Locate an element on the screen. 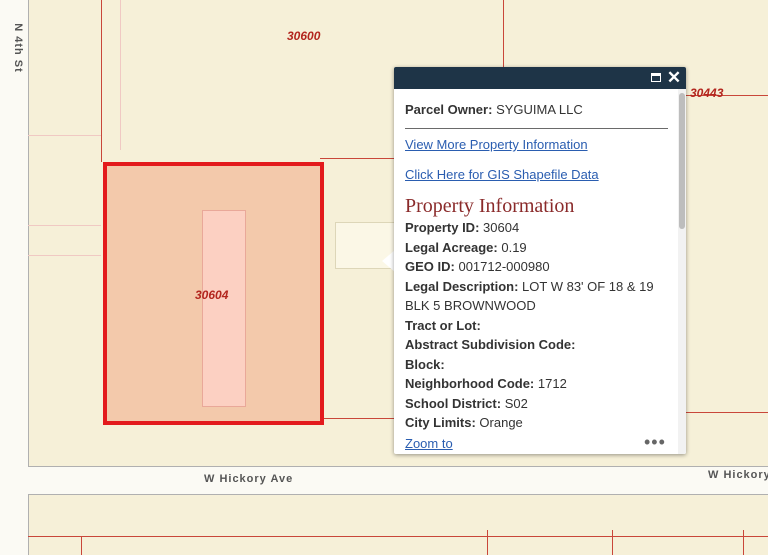  parcel-owner: Parcel Owner: SYGUIMA LLC is located at coordinates (541, 109).